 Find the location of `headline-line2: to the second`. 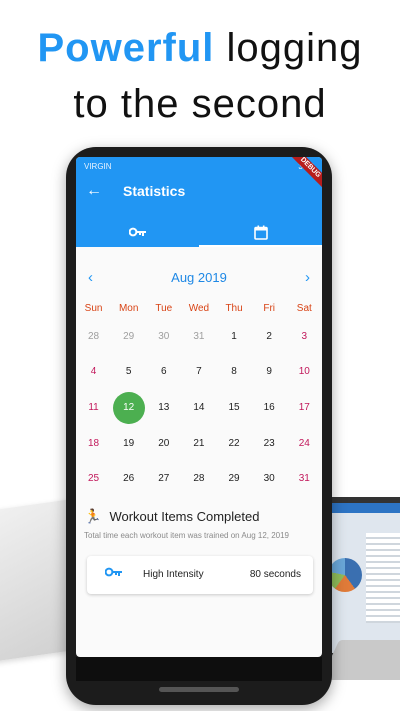

headline-line2: to the second is located at coordinates (200, 104).